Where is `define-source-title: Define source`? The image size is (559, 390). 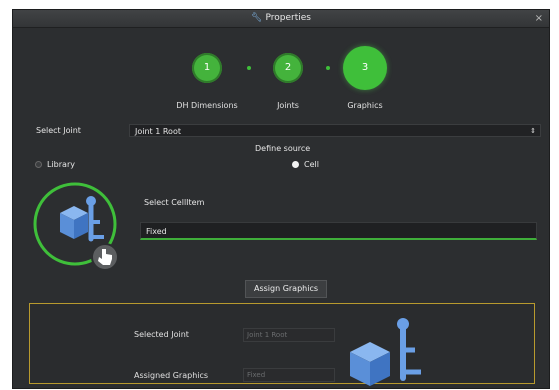 define-source-title: Define source is located at coordinates (283, 148).